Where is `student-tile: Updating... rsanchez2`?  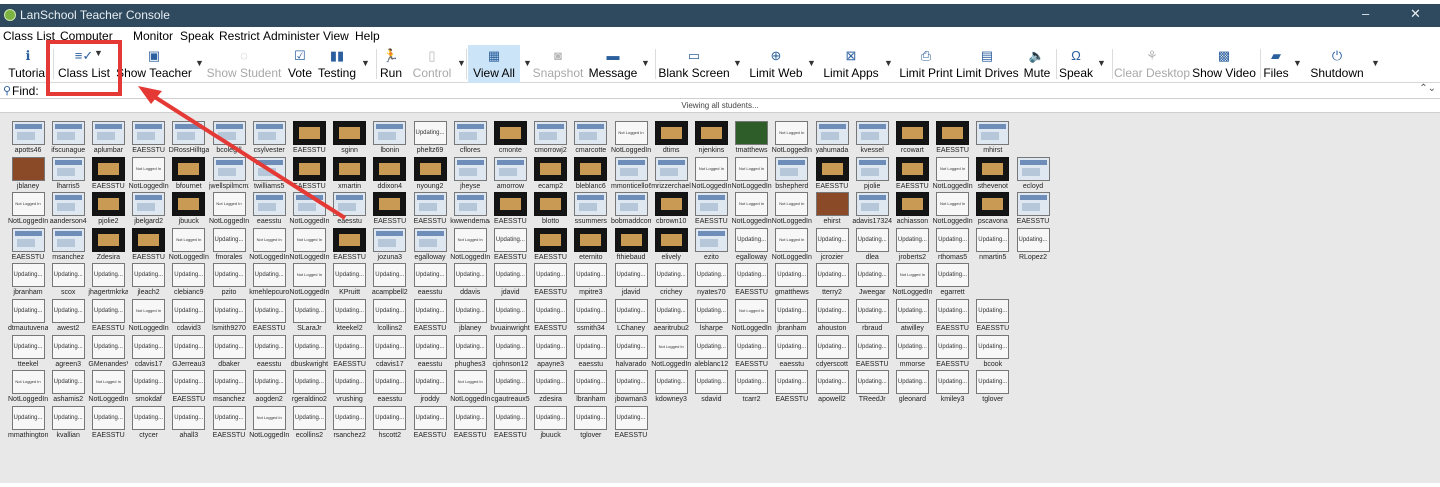
student-tile: Updating... rsanchez2 is located at coordinates (350, 423).